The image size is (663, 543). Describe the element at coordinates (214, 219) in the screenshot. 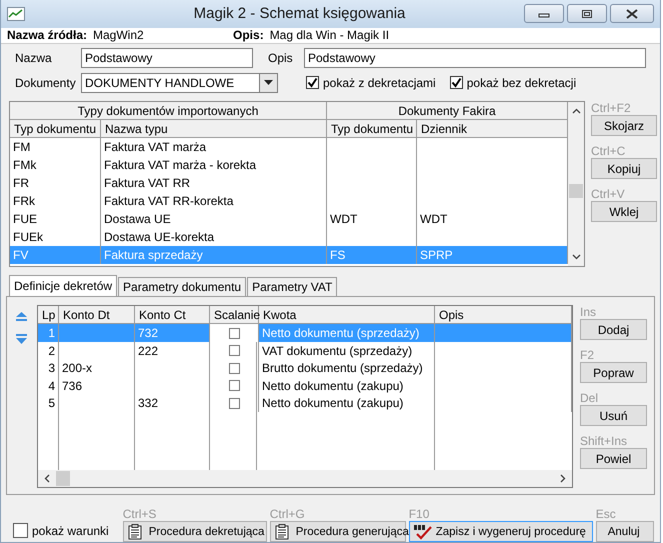

I see `table-cell: Dostawa UE` at that location.